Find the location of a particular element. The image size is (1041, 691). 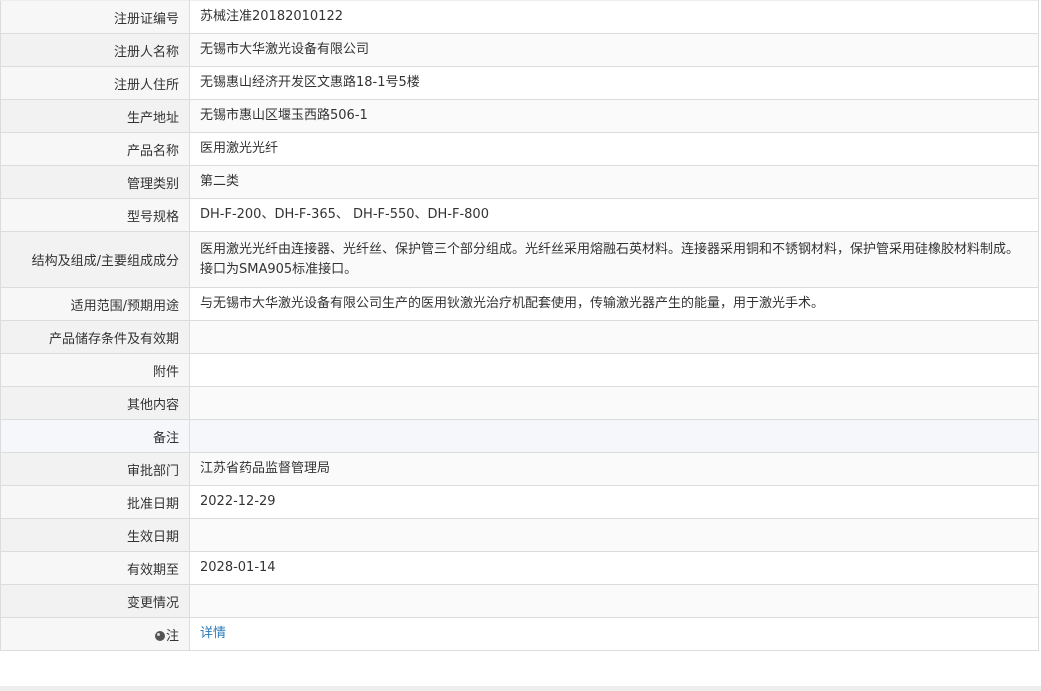

note-label-cell: 注 is located at coordinates (95, 634).